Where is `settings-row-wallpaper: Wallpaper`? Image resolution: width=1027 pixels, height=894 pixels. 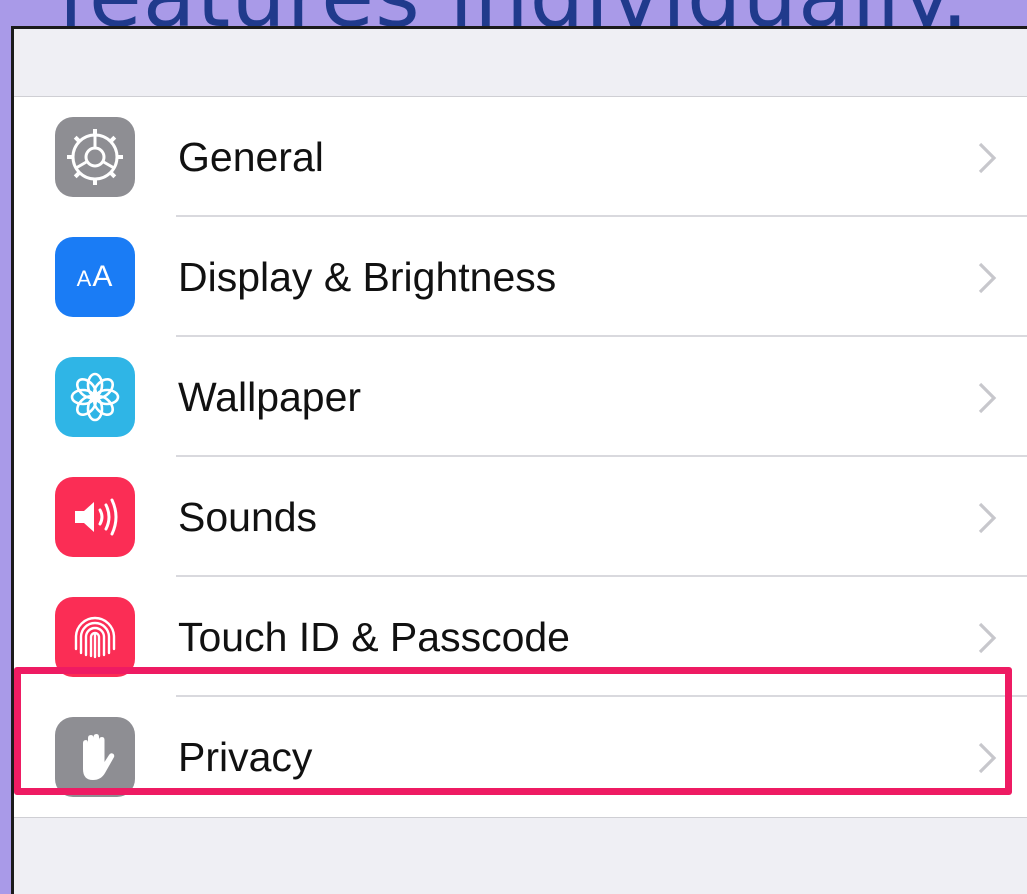 settings-row-wallpaper: Wallpaper is located at coordinates (520, 397).